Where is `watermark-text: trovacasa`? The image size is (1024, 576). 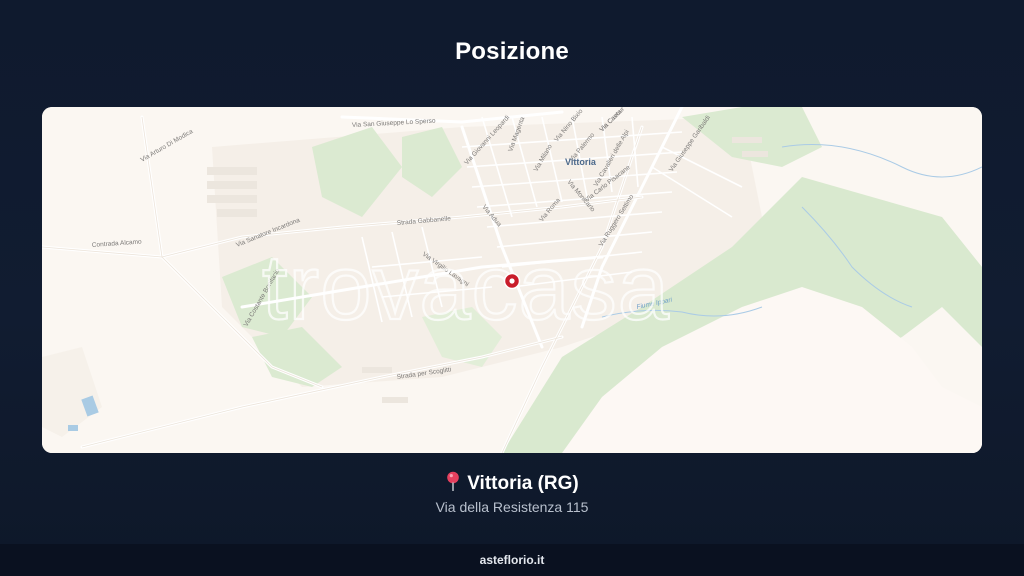
watermark-text: trovacasa is located at coordinates (466, 288).